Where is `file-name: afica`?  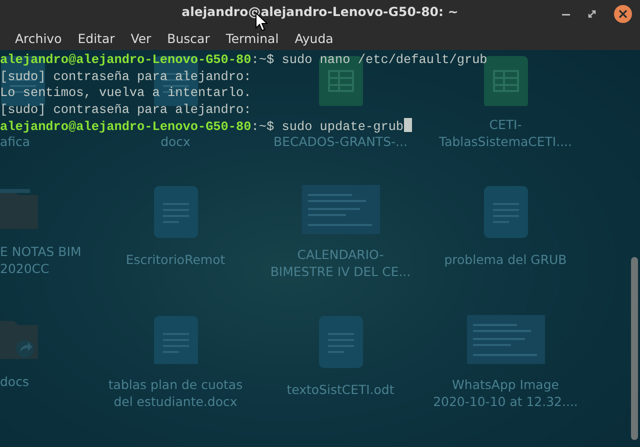 file-name: afica is located at coordinates (15, 141).